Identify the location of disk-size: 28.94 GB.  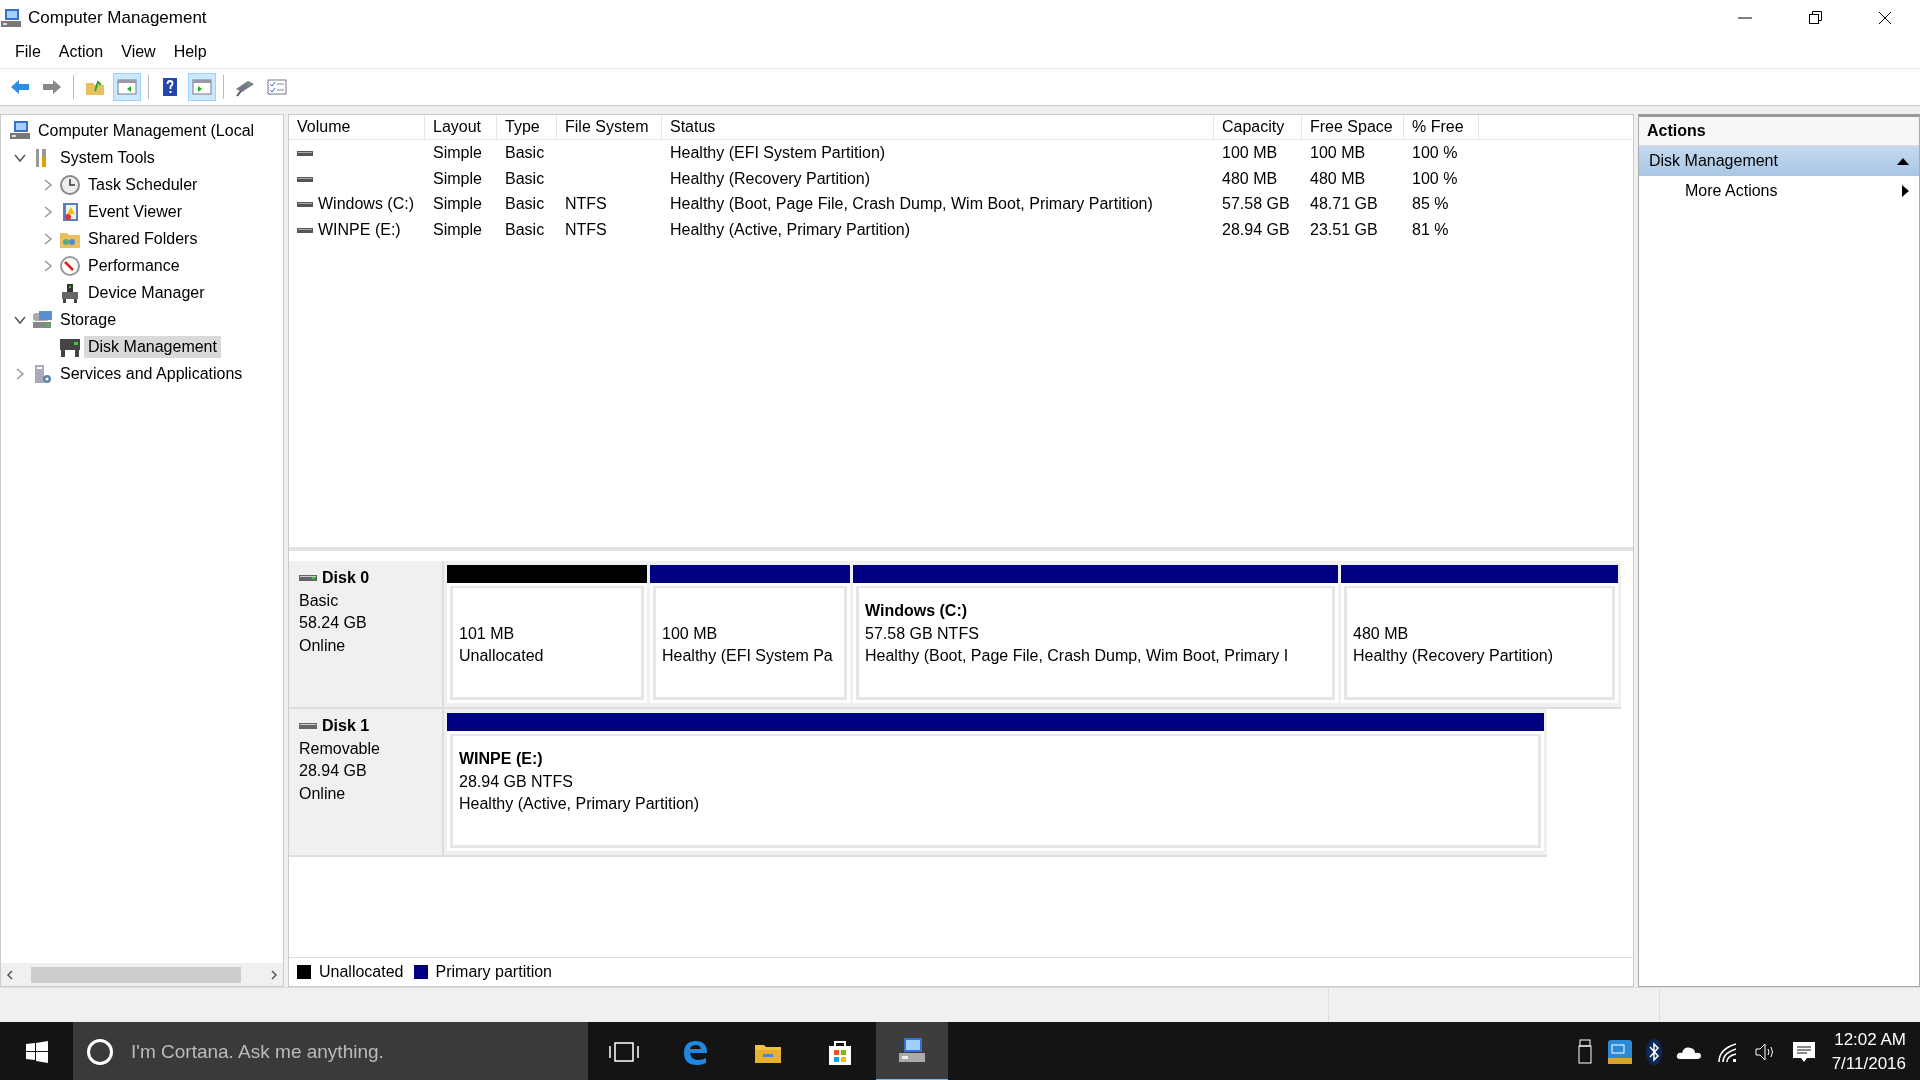
(333, 771).